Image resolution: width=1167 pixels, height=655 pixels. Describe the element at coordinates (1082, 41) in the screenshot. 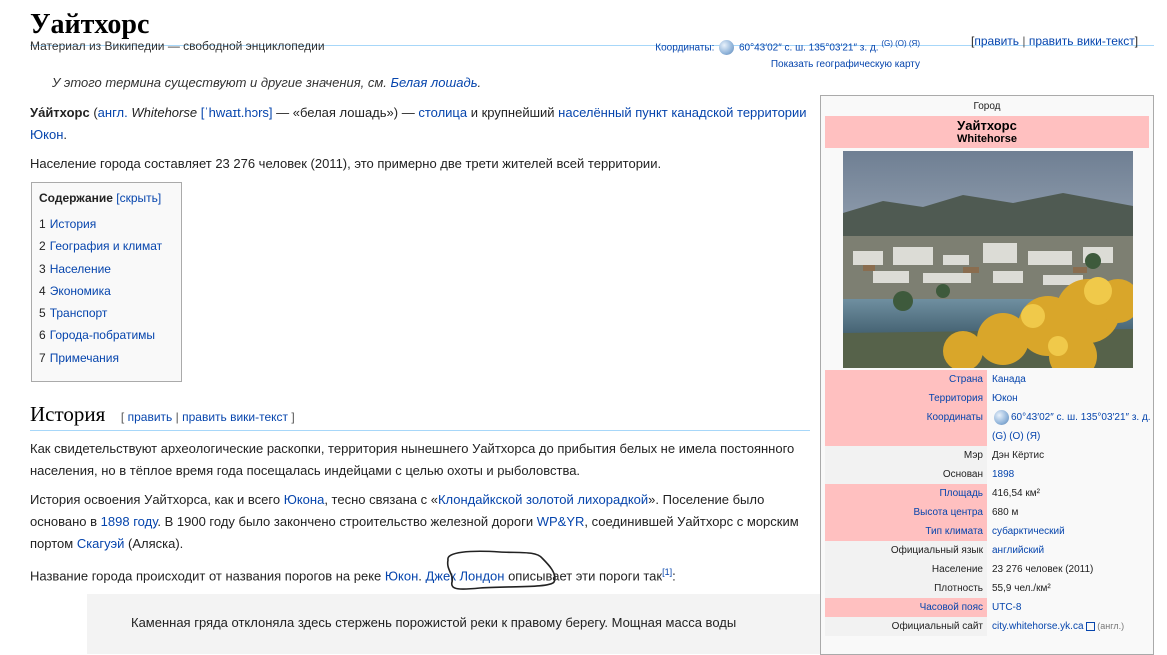

I see `edit-source-link: править вики-текст` at that location.